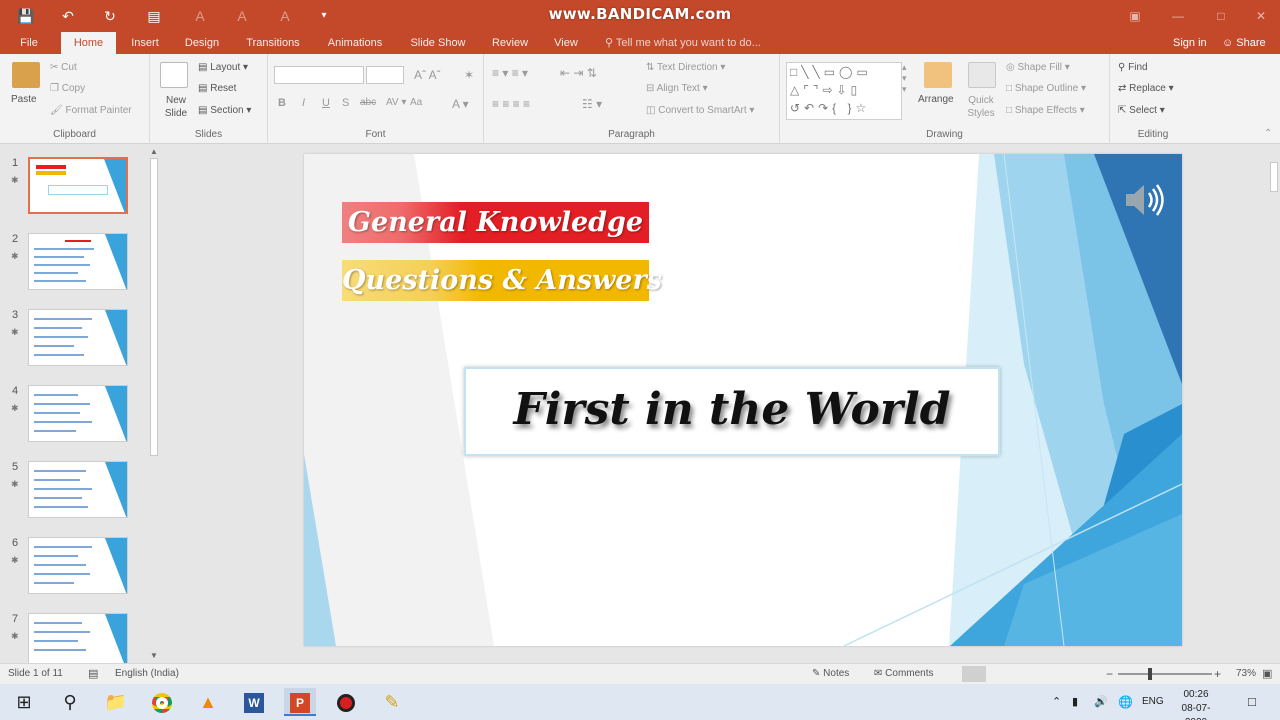 This screenshot has height=720, width=1280. I want to click on shape-effects-button: □ Shape Effects ▾, so click(1045, 110).